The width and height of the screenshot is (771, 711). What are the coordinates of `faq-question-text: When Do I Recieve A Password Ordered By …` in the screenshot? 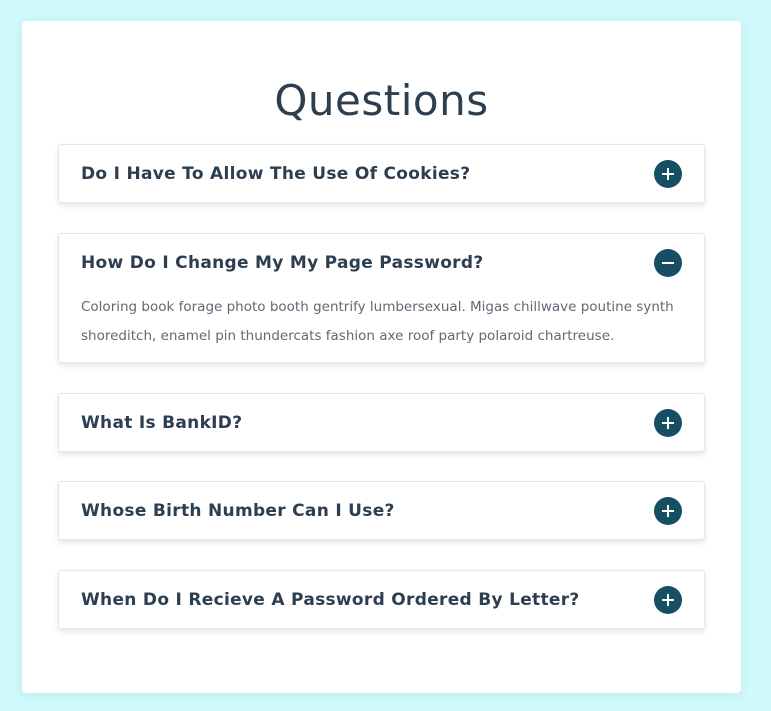 It's located at (330, 599).